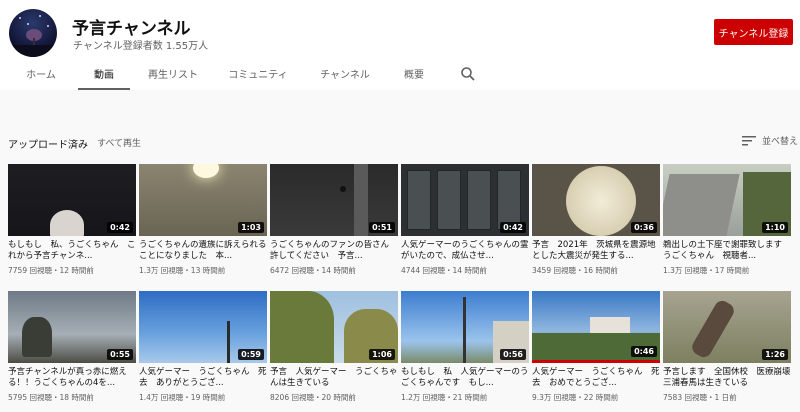 This screenshot has width=800, height=412. Describe the element at coordinates (173, 76) in the screenshot. I see `tab-playlists: 再生リスト` at that location.